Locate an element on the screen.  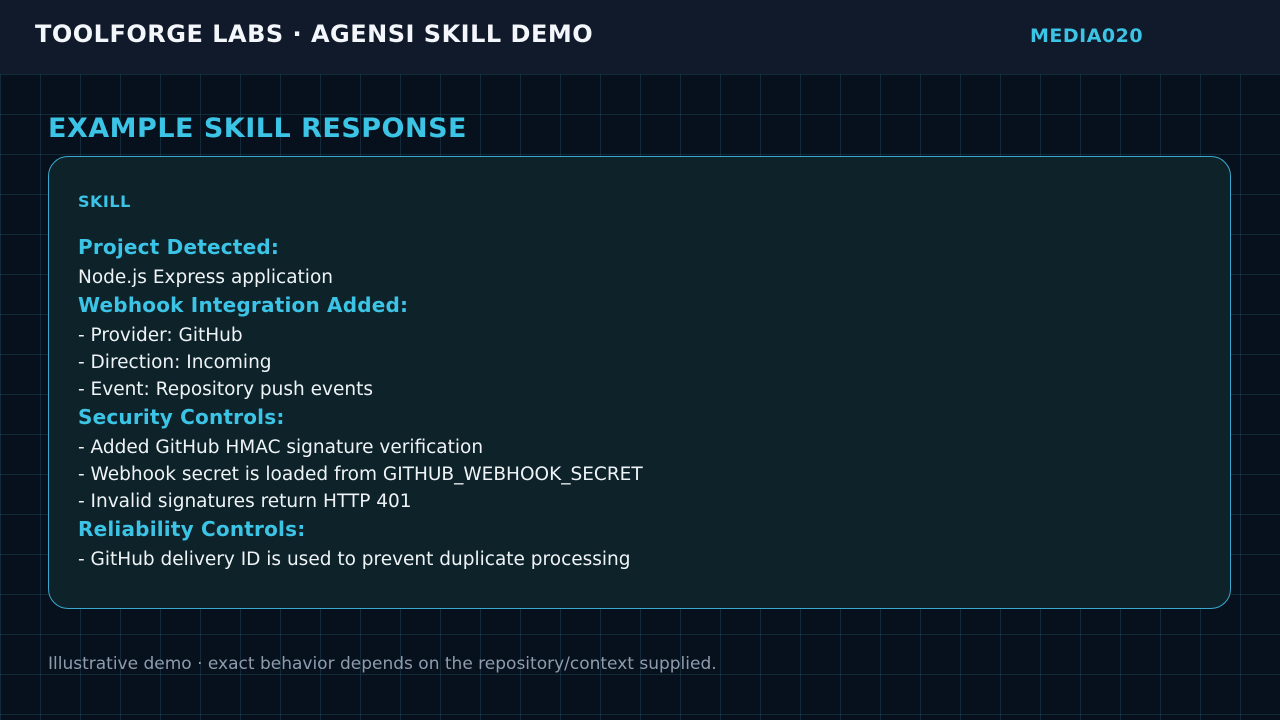
page-title: EXAMPLE SKILL RESPONSE is located at coordinates (257, 128).